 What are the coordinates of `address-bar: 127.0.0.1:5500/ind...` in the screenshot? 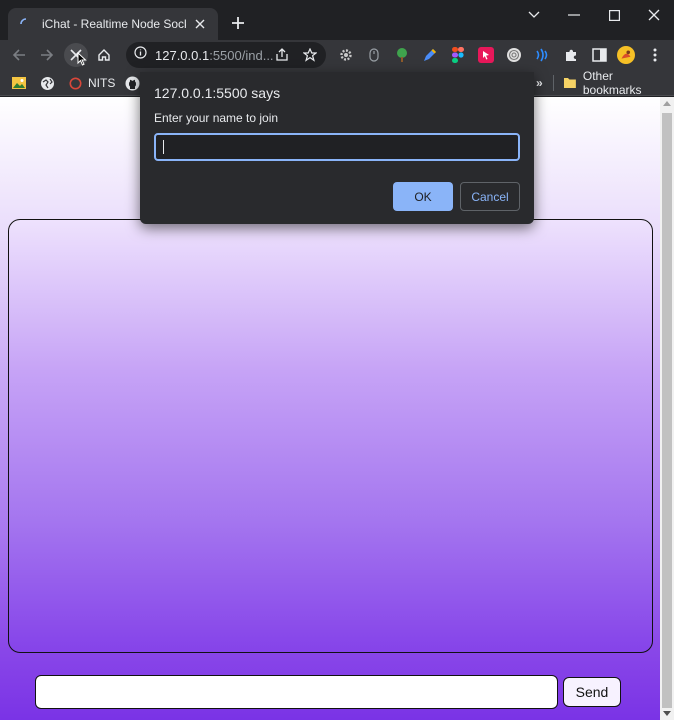 It's located at (226, 55).